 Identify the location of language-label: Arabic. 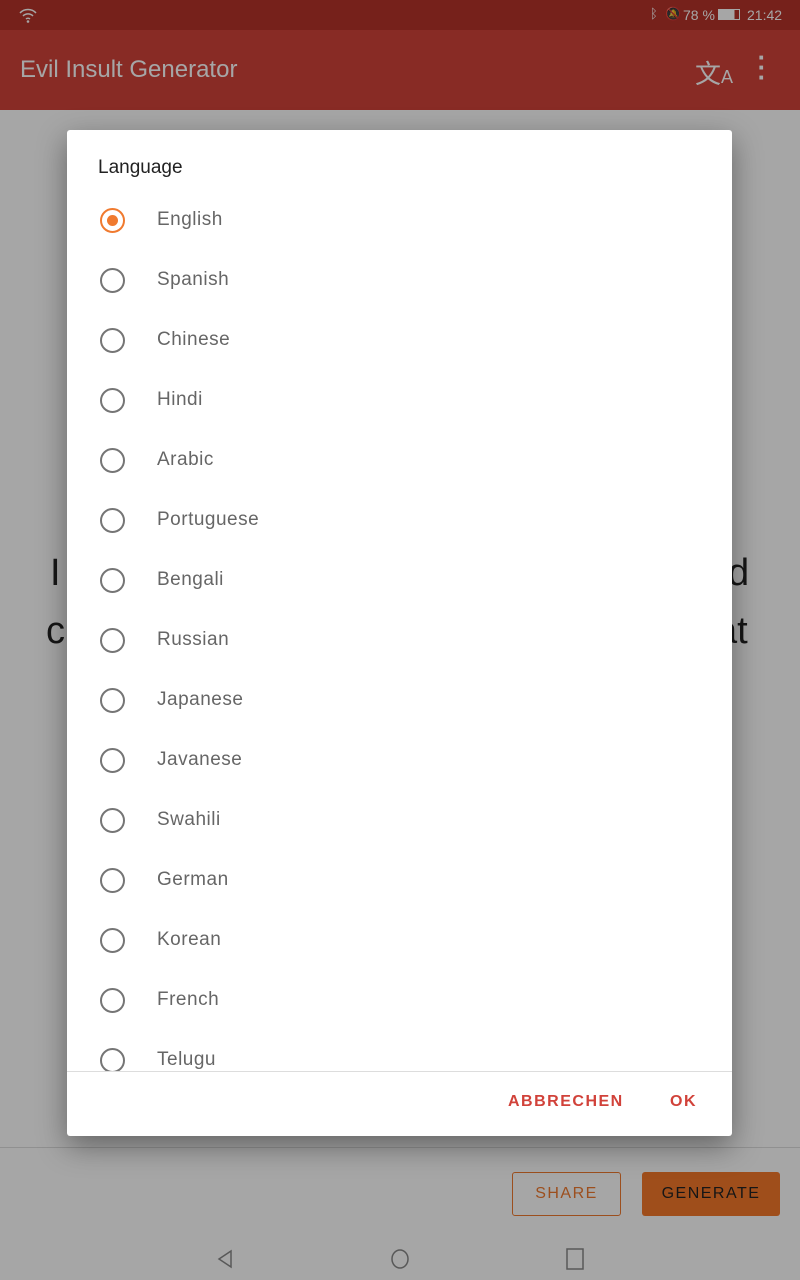
(185, 459).